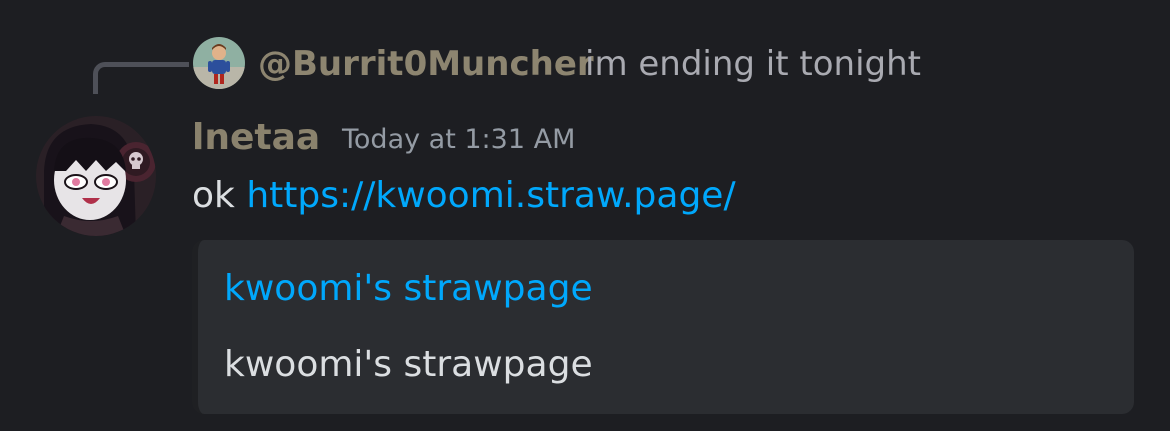 The width and height of the screenshot is (1170, 431). What do you see at coordinates (219, 63) in the screenshot?
I see `reply-author-avatar-icon` at bounding box center [219, 63].